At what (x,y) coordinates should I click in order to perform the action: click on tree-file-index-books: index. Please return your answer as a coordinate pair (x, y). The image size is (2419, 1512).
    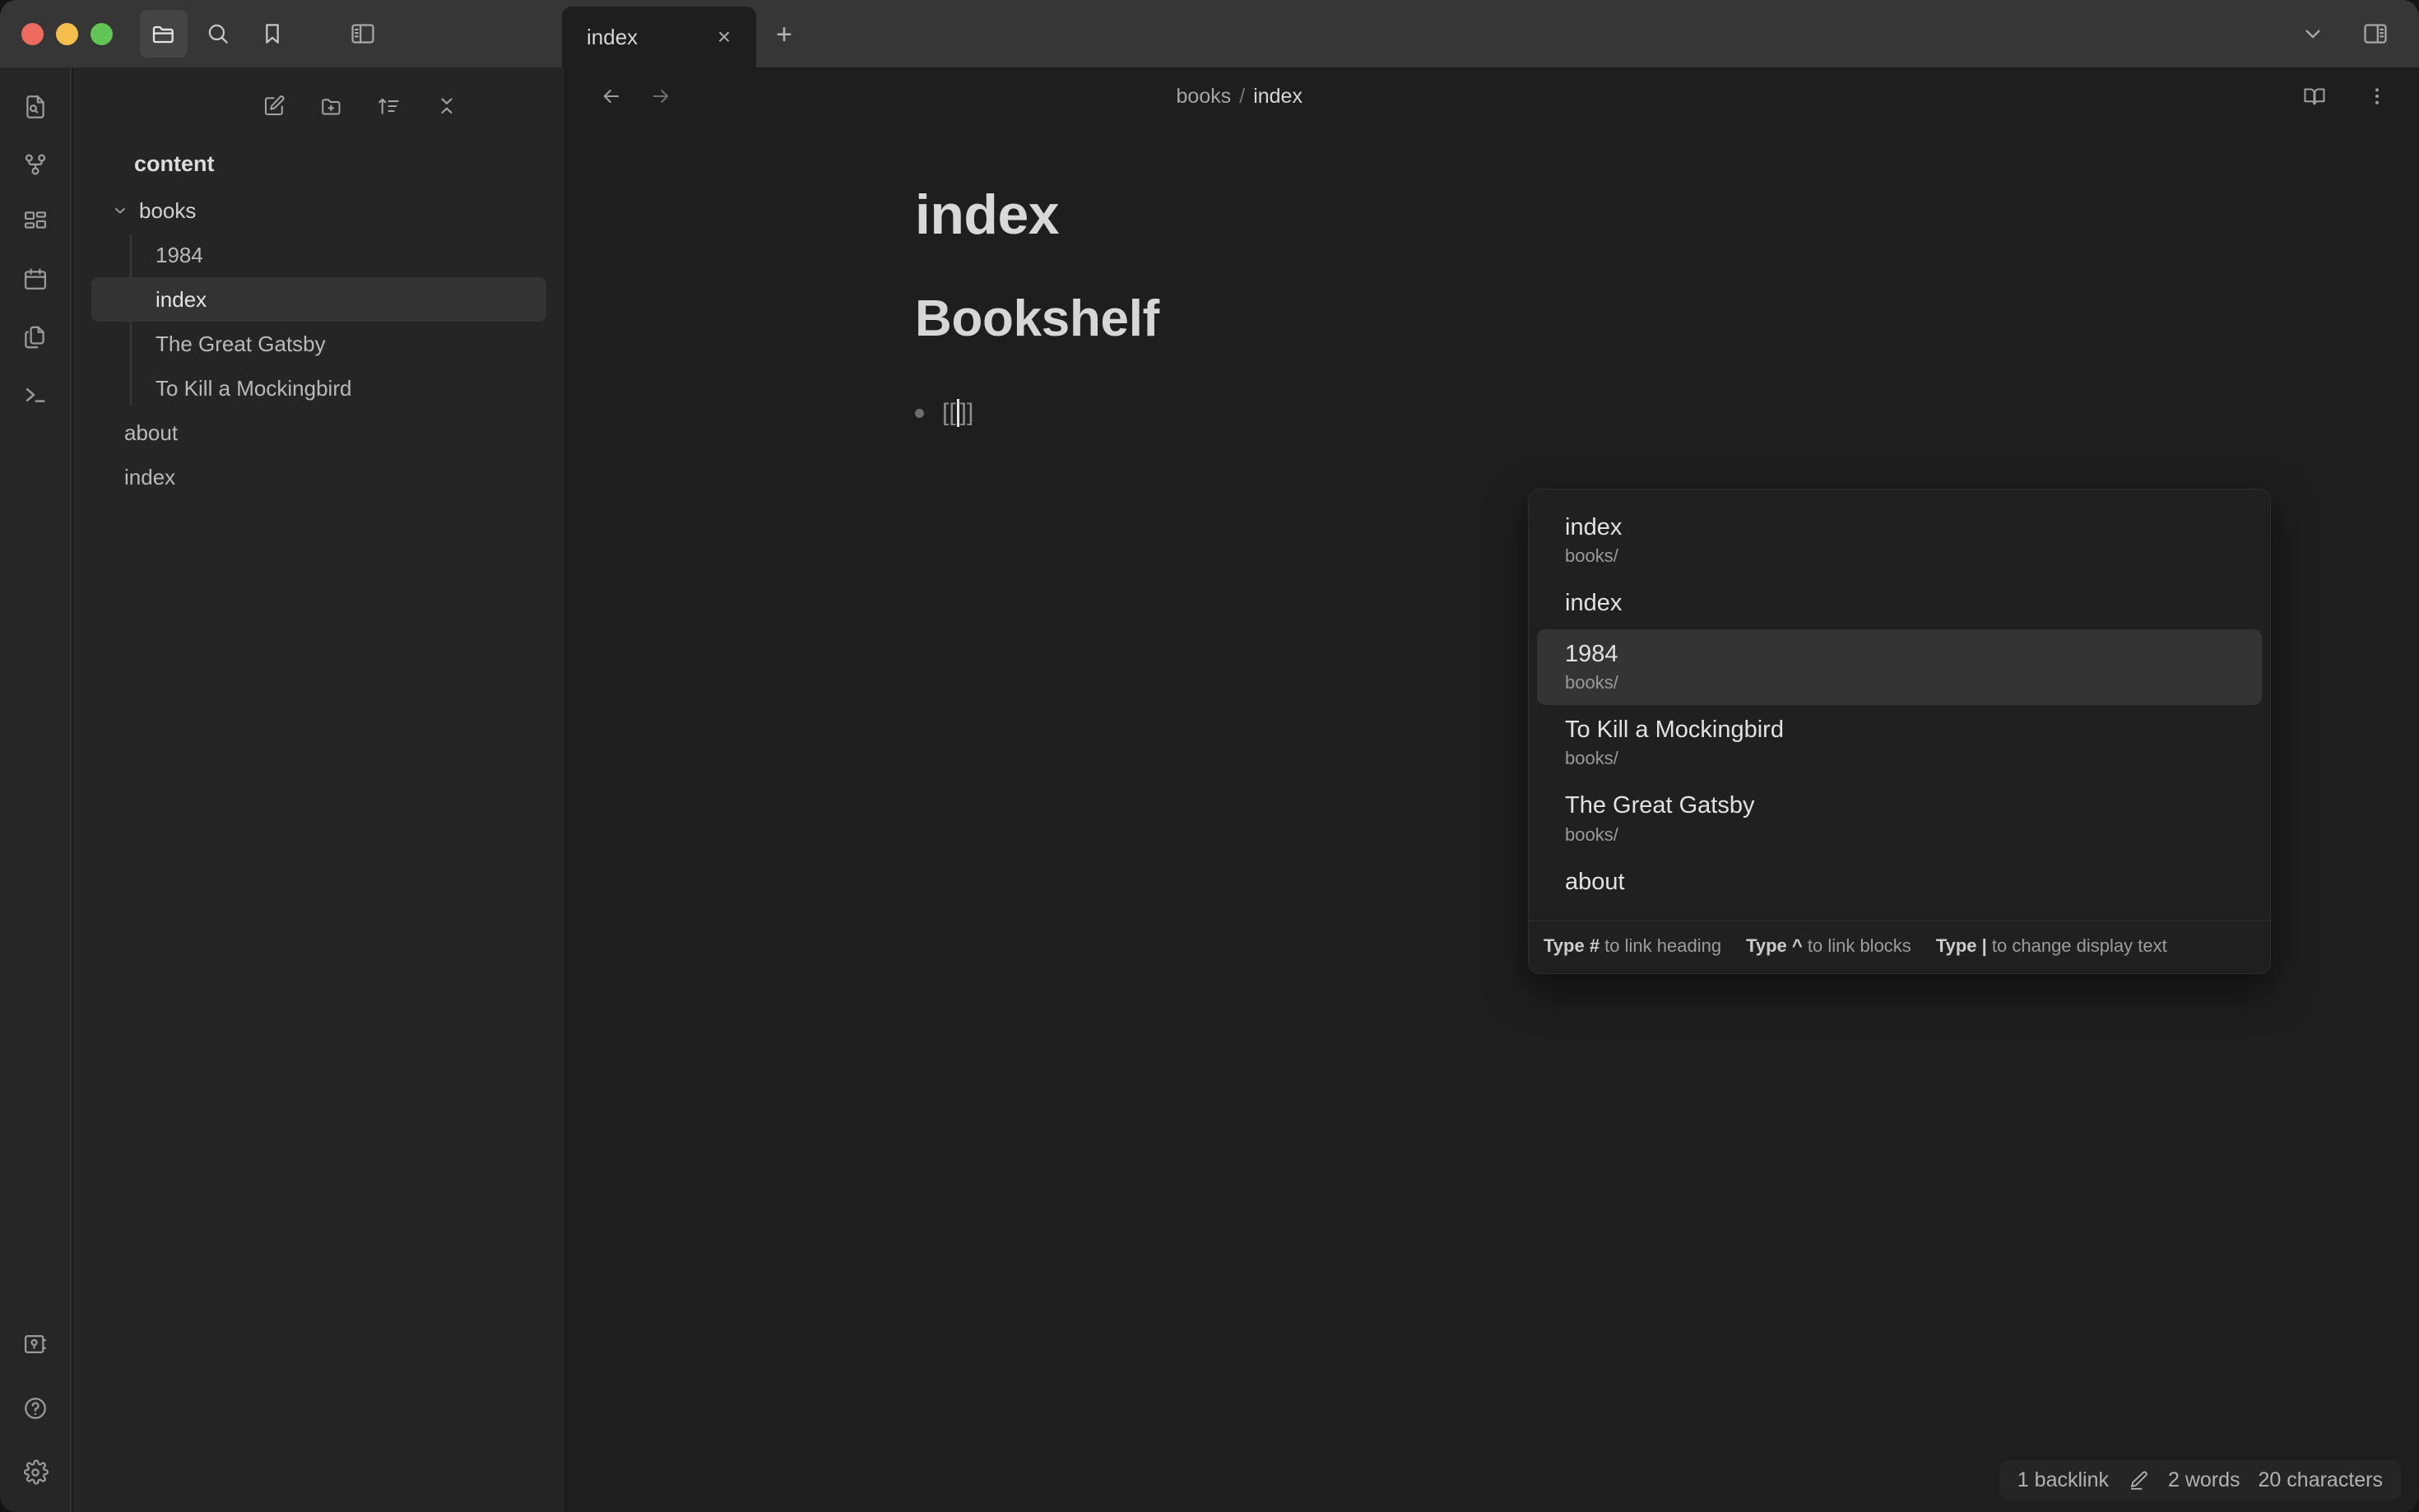
    Looking at the image, I should click on (318, 299).